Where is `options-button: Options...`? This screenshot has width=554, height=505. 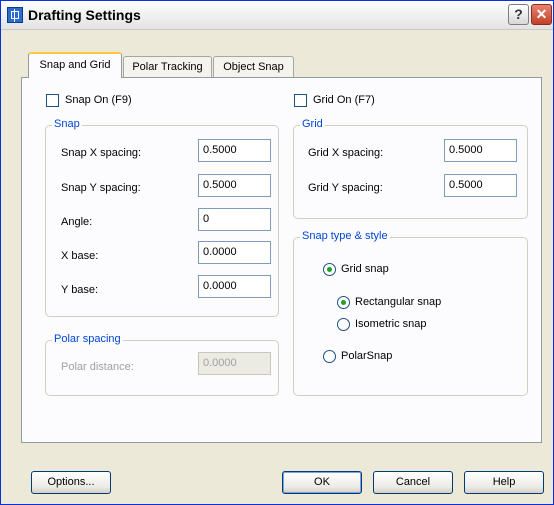 options-button: Options... is located at coordinates (71, 482).